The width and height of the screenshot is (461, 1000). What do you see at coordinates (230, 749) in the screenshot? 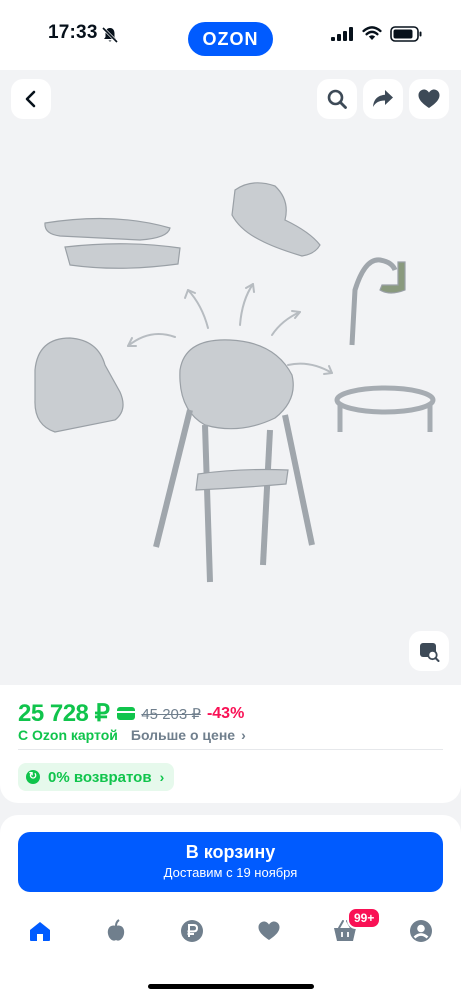
I see `divider` at bounding box center [230, 749].